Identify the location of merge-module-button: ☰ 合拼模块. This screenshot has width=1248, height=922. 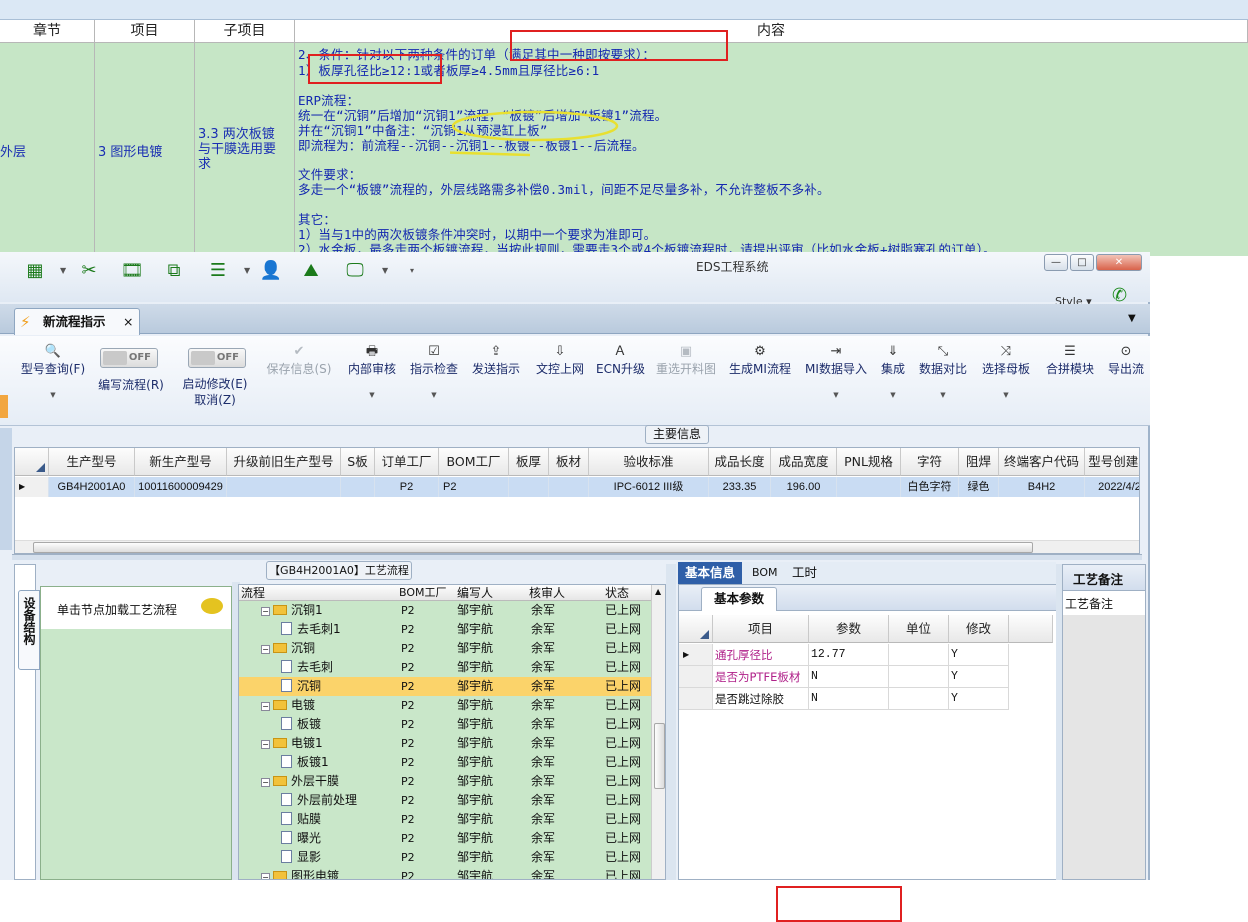
(1070, 360).